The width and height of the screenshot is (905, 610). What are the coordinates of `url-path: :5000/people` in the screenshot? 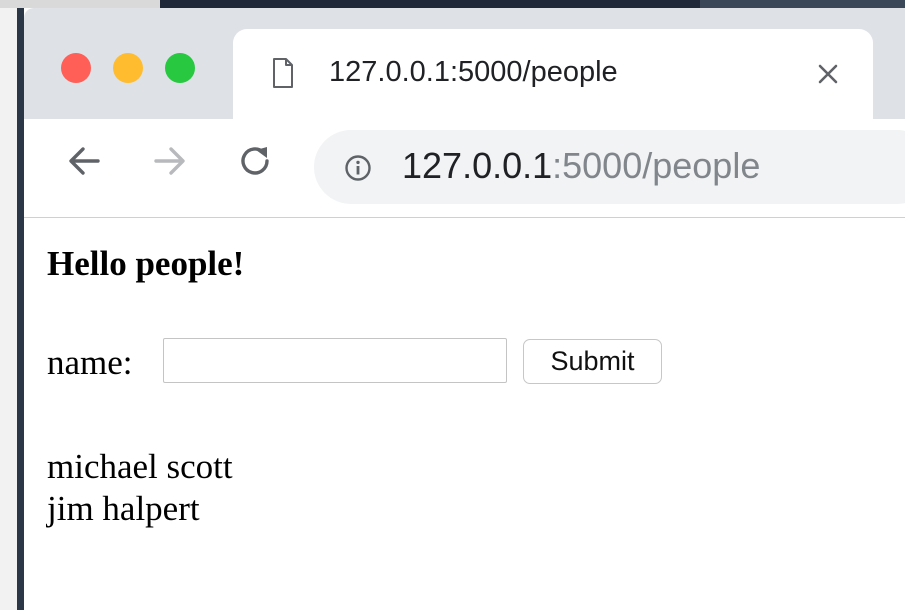 It's located at (656, 165).